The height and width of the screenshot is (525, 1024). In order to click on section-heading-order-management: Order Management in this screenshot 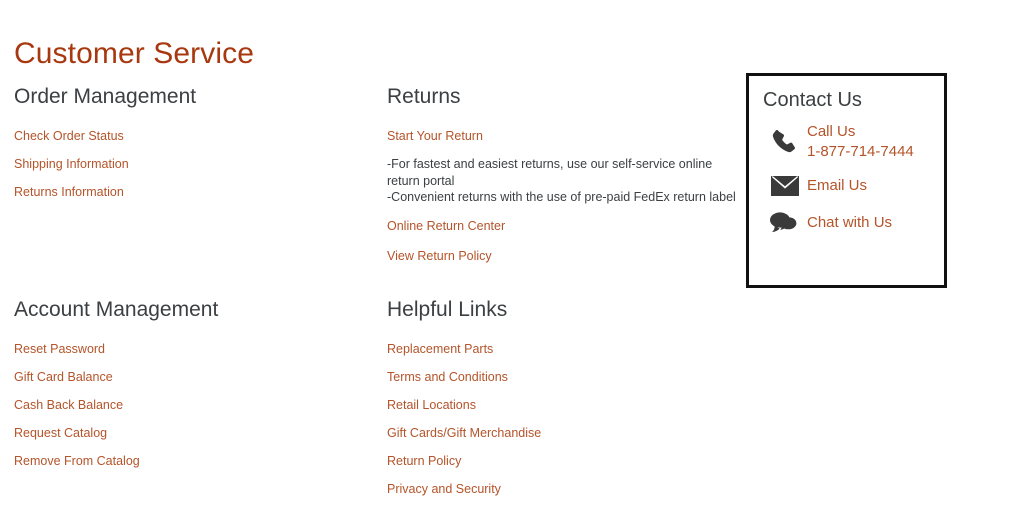, I will do `click(105, 96)`.